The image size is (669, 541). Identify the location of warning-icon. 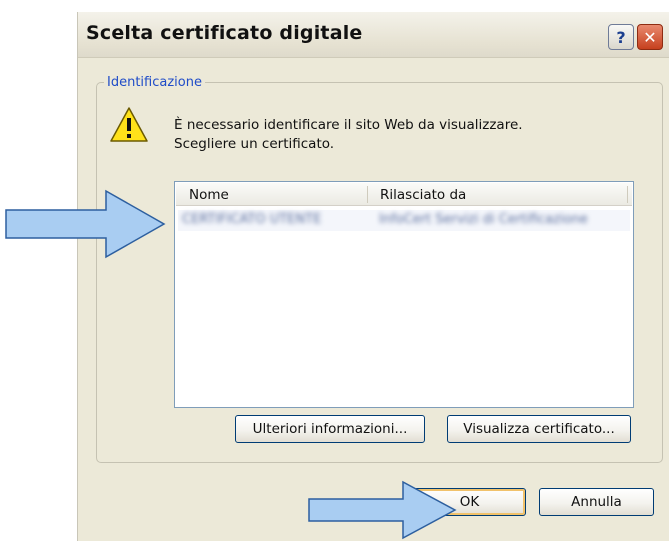
(129, 124).